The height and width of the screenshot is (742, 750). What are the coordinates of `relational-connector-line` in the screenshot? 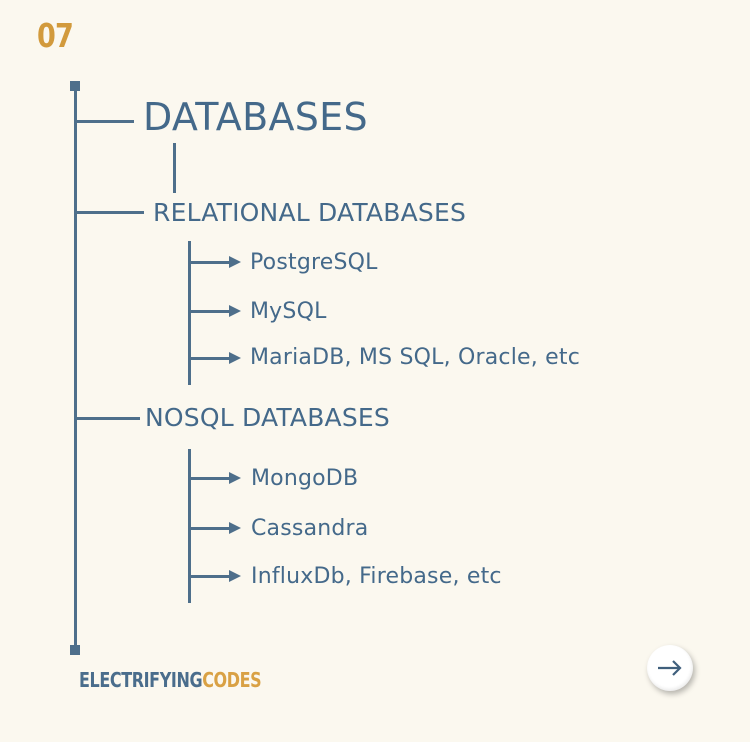 It's located at (110, 212).